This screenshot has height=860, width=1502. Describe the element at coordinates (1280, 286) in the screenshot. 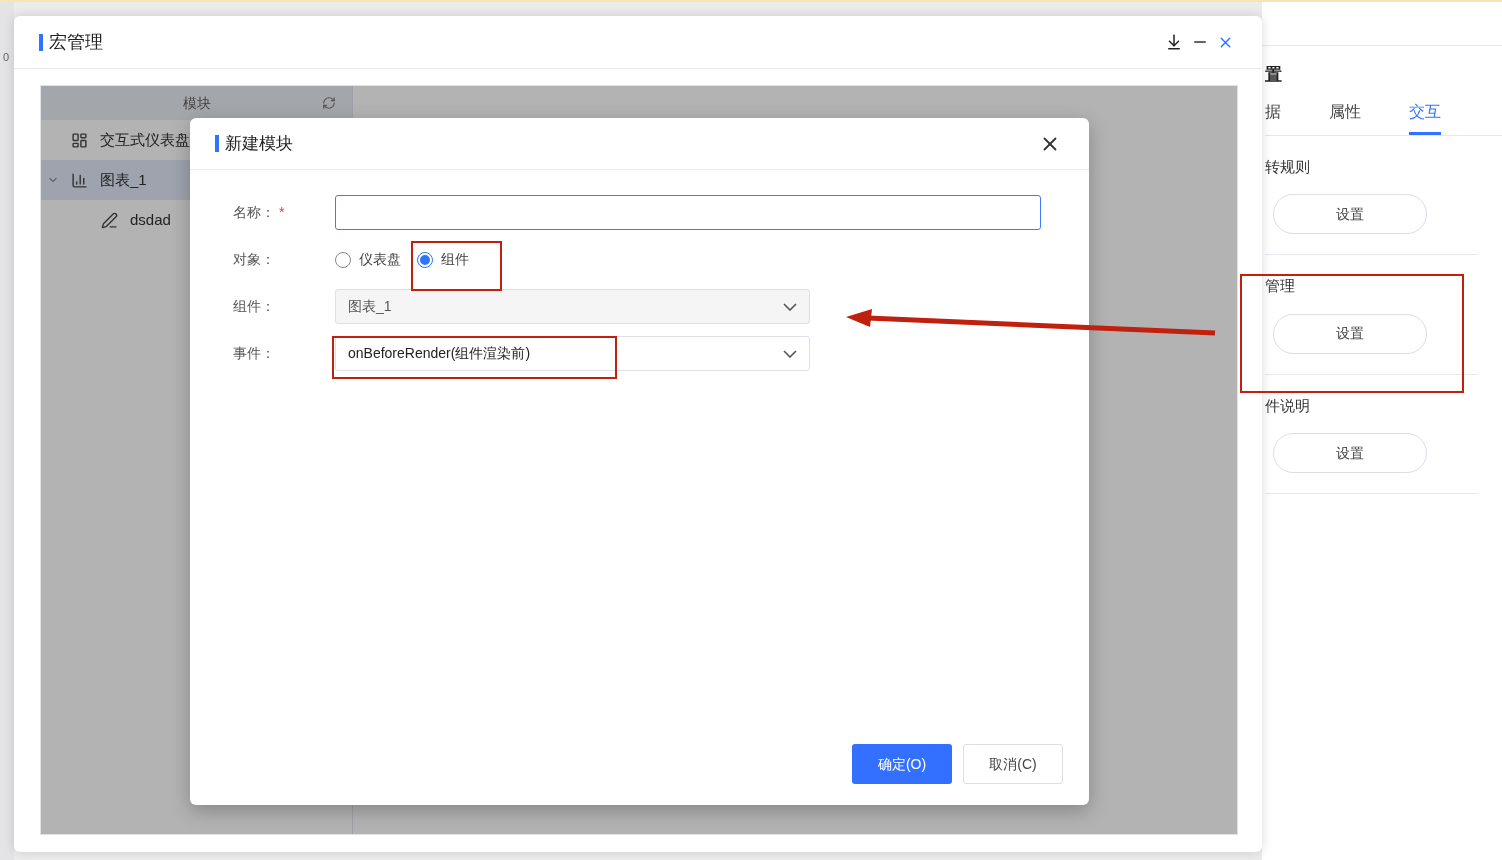

I see `section-title: 管理` at that location.